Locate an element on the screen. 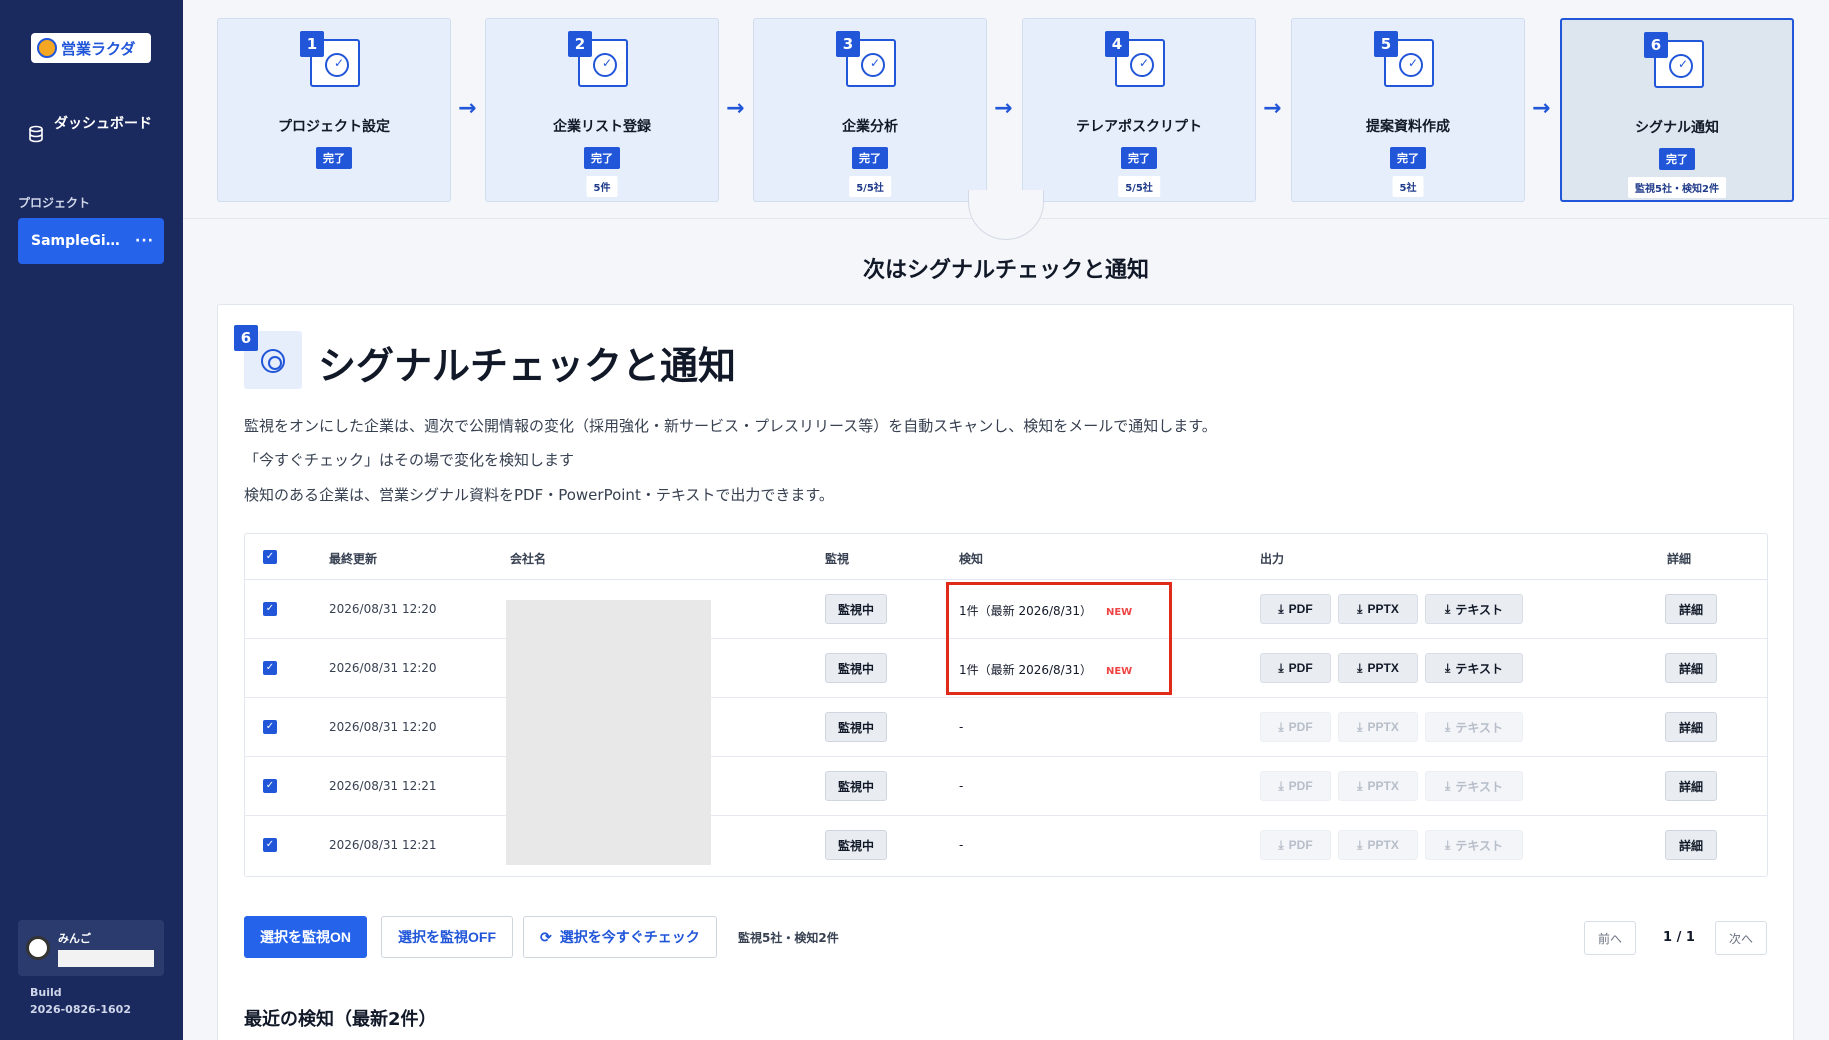 The image size is (1829, 1040). check-now-button: ⟳ 選択を今すぐチェック is located at coordinates (620, 937).